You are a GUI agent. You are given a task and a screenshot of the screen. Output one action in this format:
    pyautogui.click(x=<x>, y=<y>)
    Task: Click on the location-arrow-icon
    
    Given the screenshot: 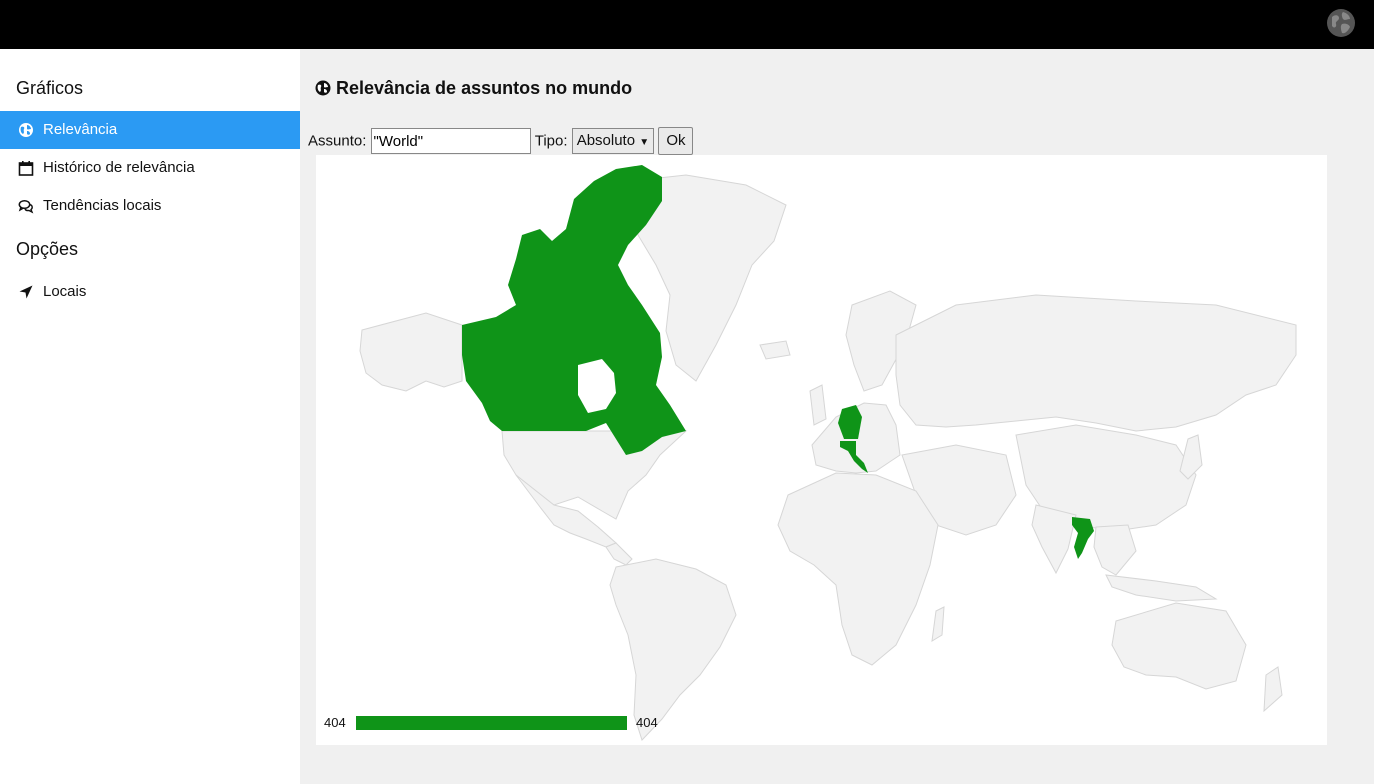 What is the action you would take?
    pyautogui.click(x=26, y=292)
    